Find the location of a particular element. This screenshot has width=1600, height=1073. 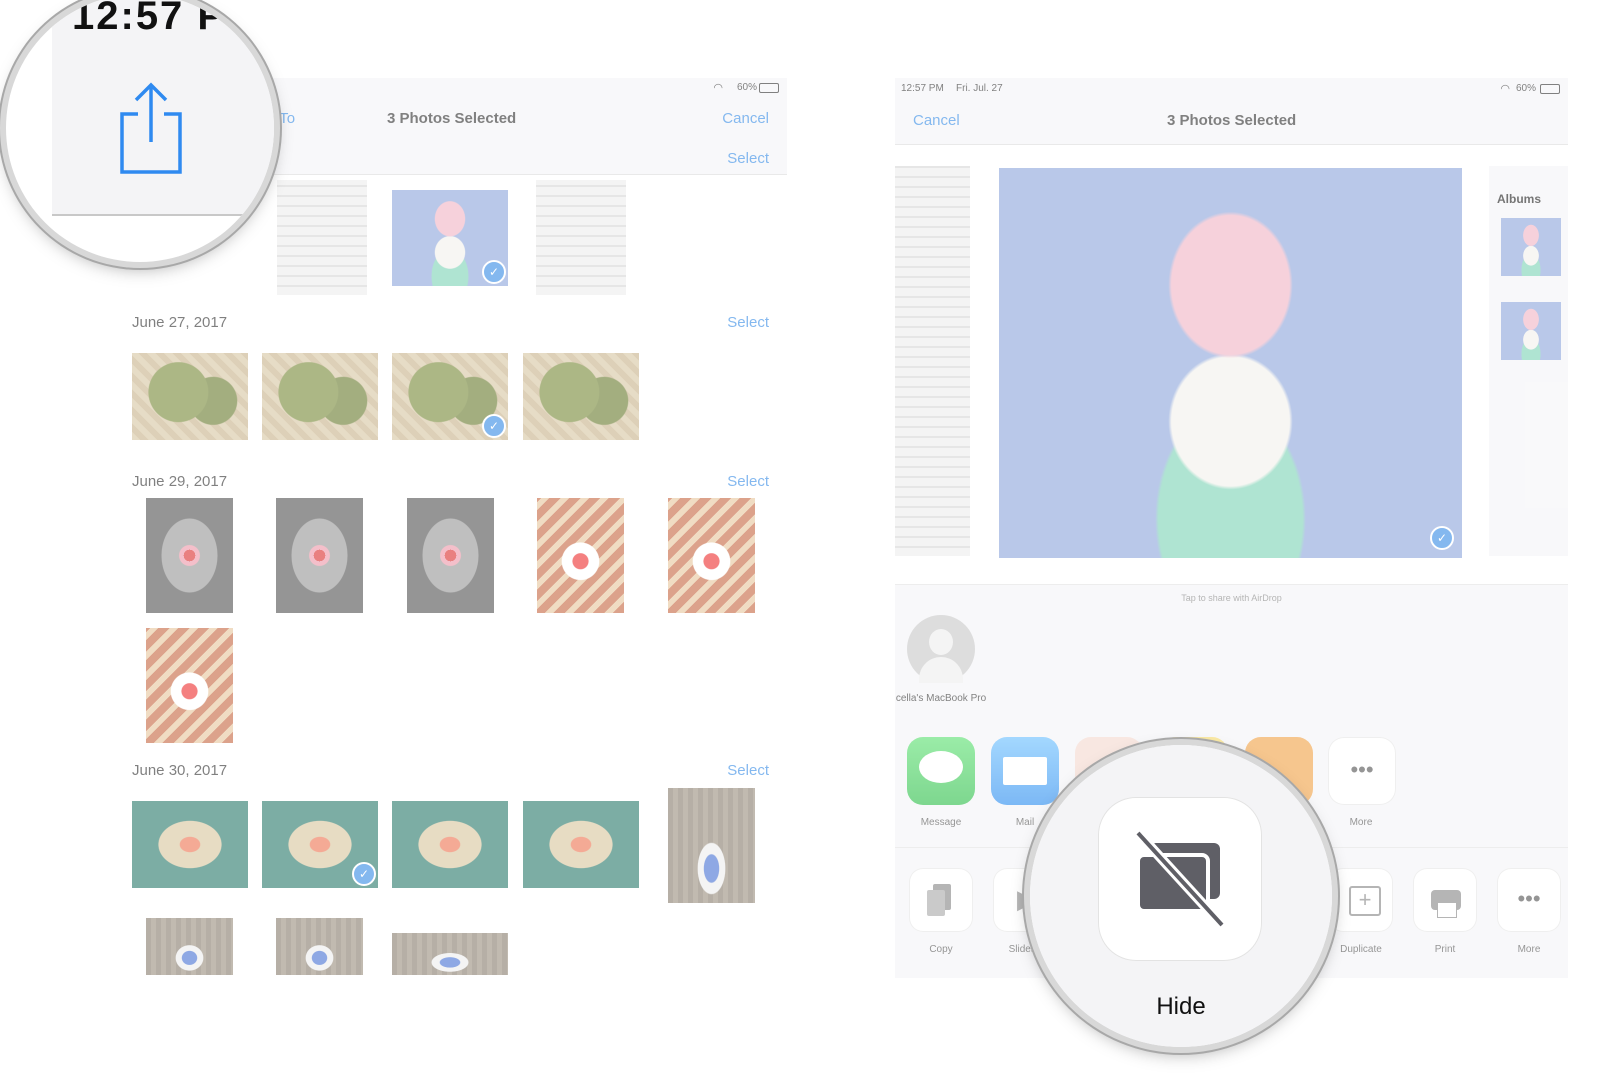

airdrop-hint: Tap to share with AirDrop is located at coordinates (1231, 598).